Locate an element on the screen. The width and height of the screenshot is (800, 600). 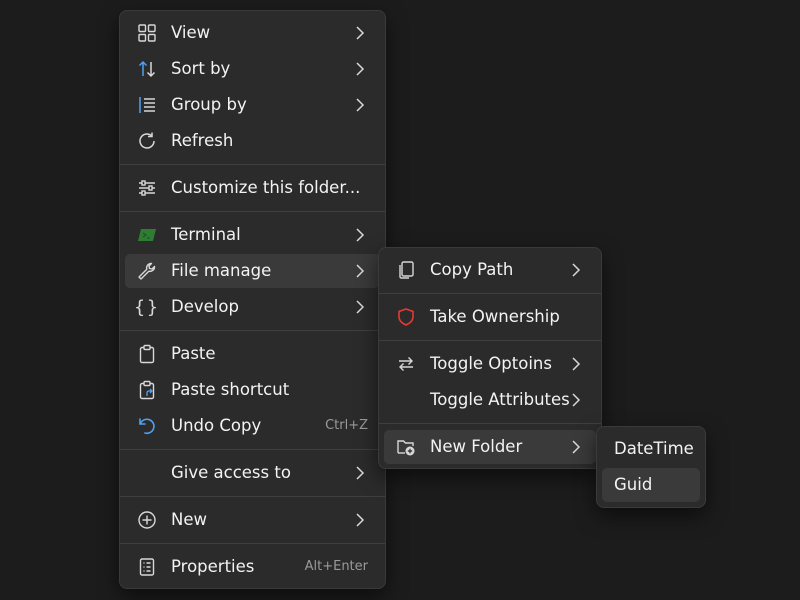
menu-item-file-manage: File manage is located at coordinates (252, 271).